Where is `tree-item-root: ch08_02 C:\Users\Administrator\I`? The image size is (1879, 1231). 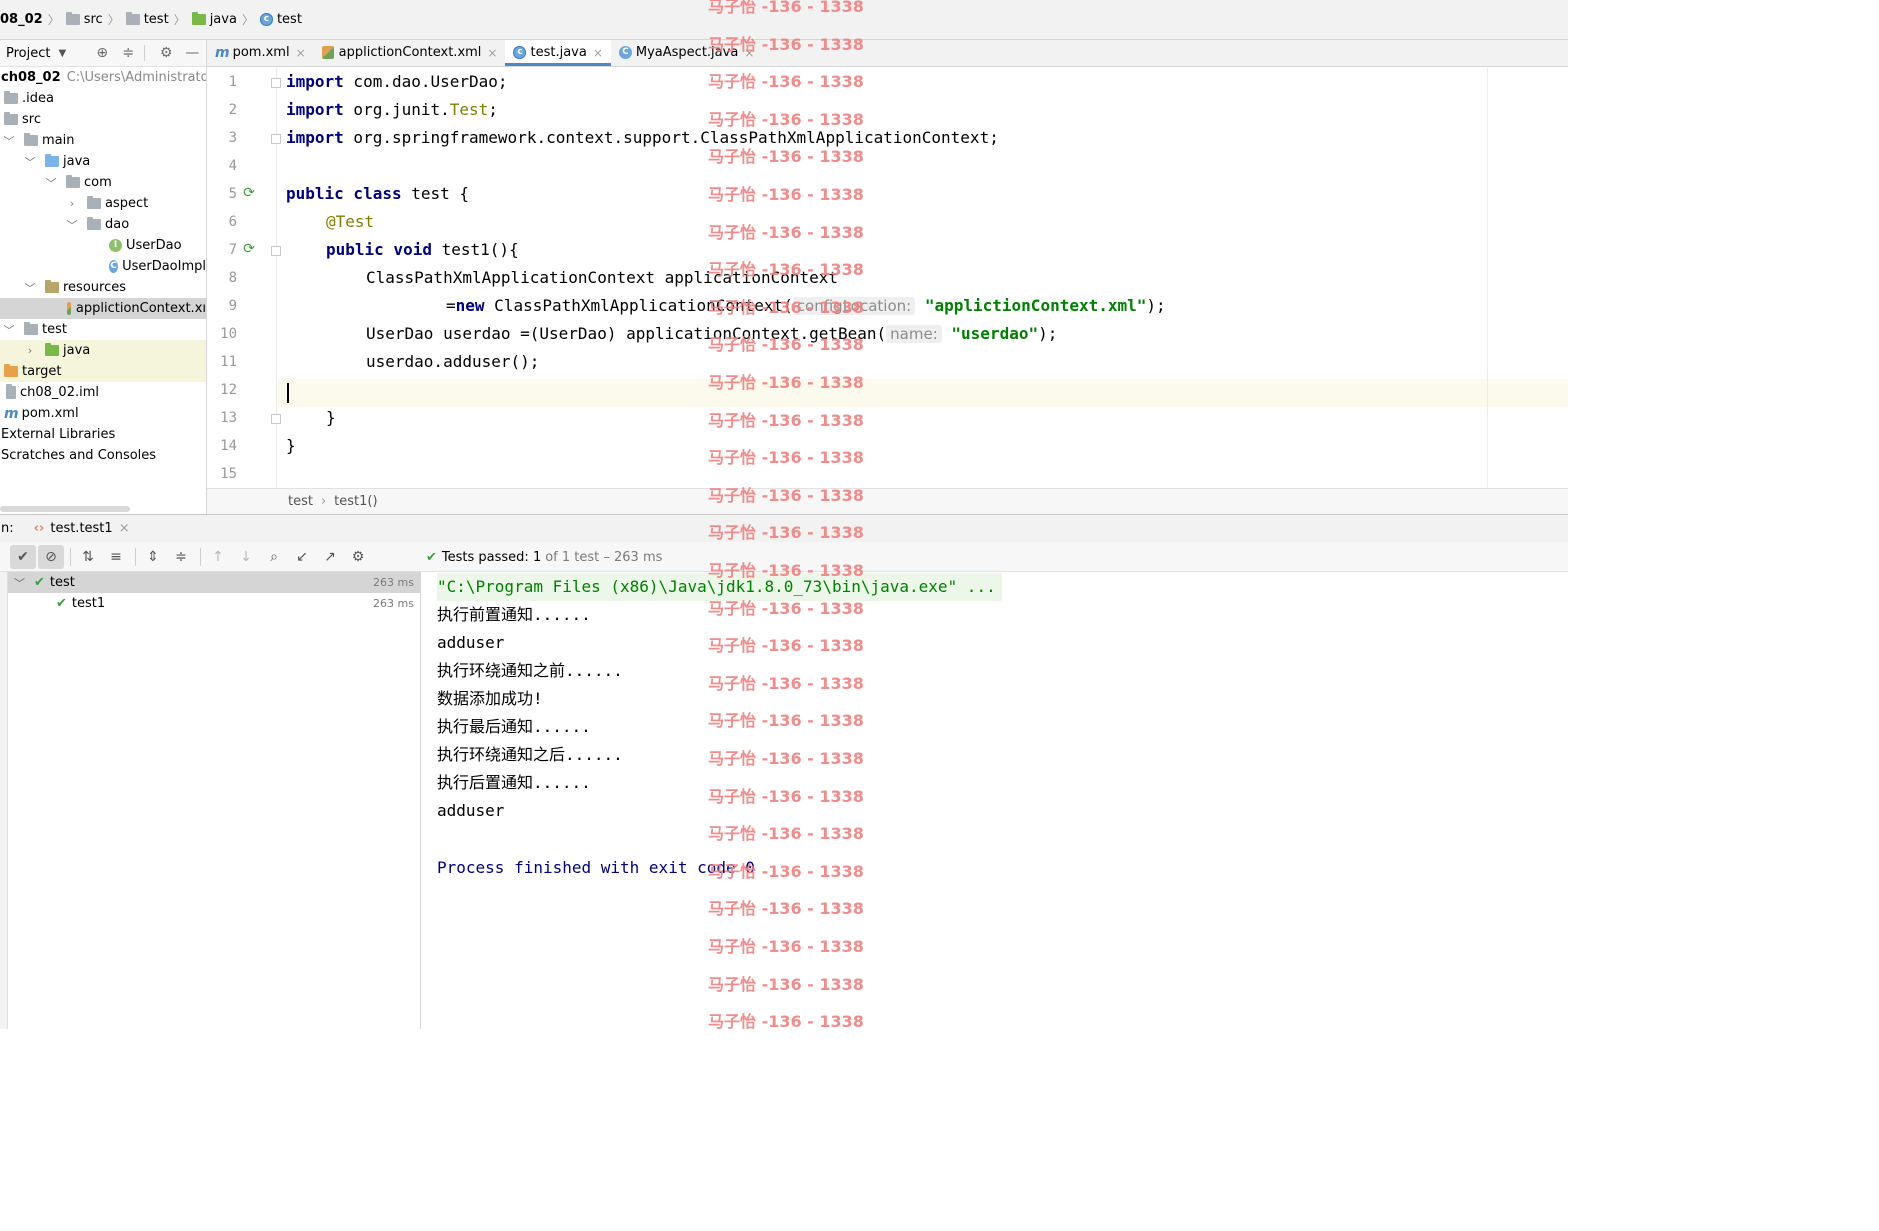
tree-item-root: ch08_02 C:\Users\Administrator\I is located at coordinates (103, 77).